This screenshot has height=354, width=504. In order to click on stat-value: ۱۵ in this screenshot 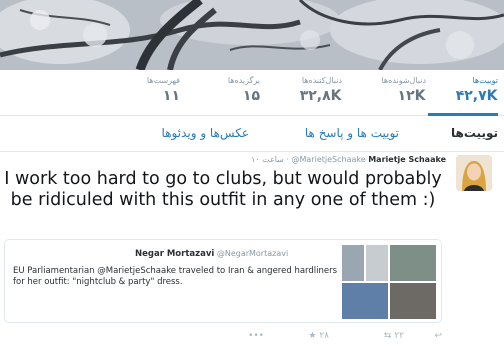, I will do `click(251, 96)`.